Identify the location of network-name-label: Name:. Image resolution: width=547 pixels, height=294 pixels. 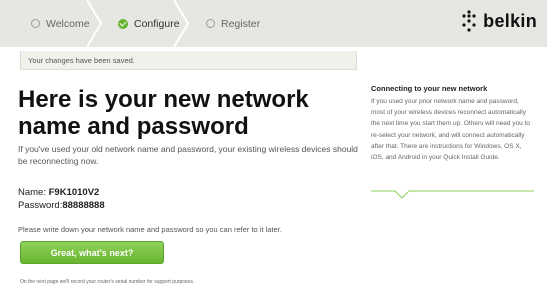
(32, 192).